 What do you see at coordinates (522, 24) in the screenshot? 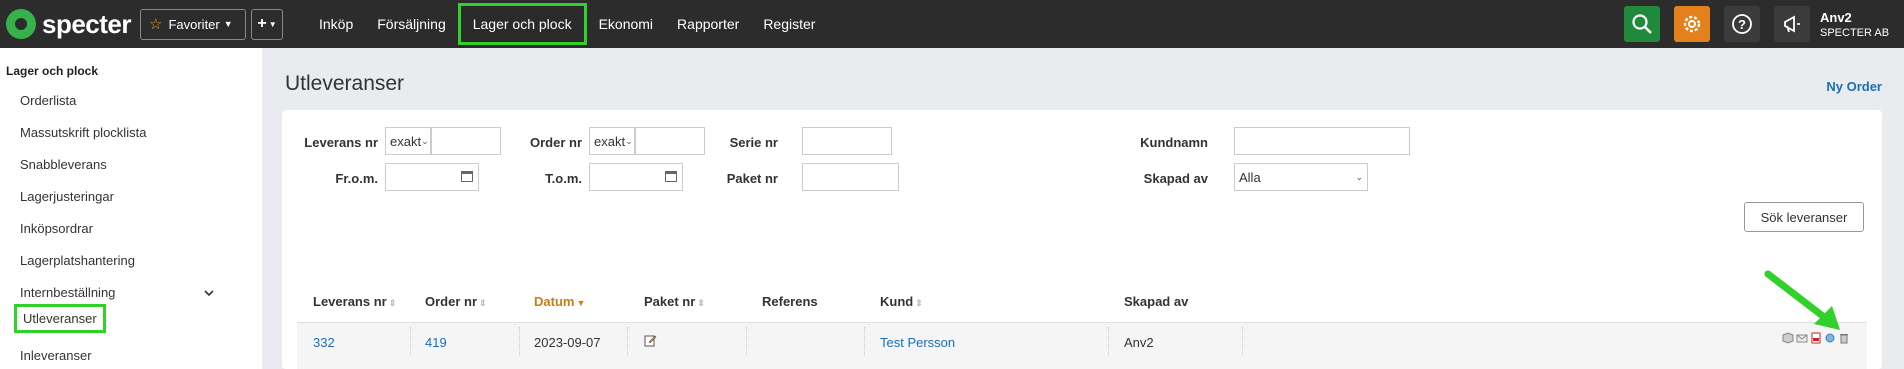
I see `nav-lager-och-plock: Lager och plock` at bounding box center [522, 24].